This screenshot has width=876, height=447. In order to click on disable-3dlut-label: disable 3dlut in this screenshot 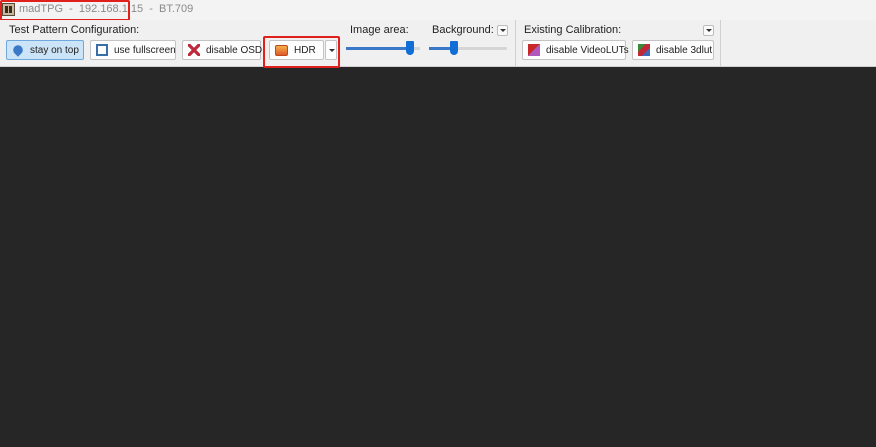, I will do `click(684, 50)`.